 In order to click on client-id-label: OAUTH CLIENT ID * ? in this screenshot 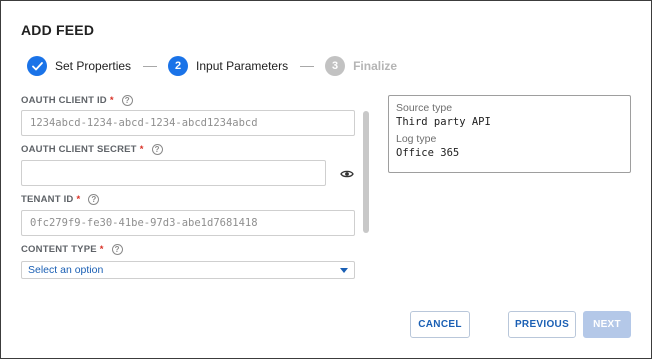, I will do `click(77, 100)`.